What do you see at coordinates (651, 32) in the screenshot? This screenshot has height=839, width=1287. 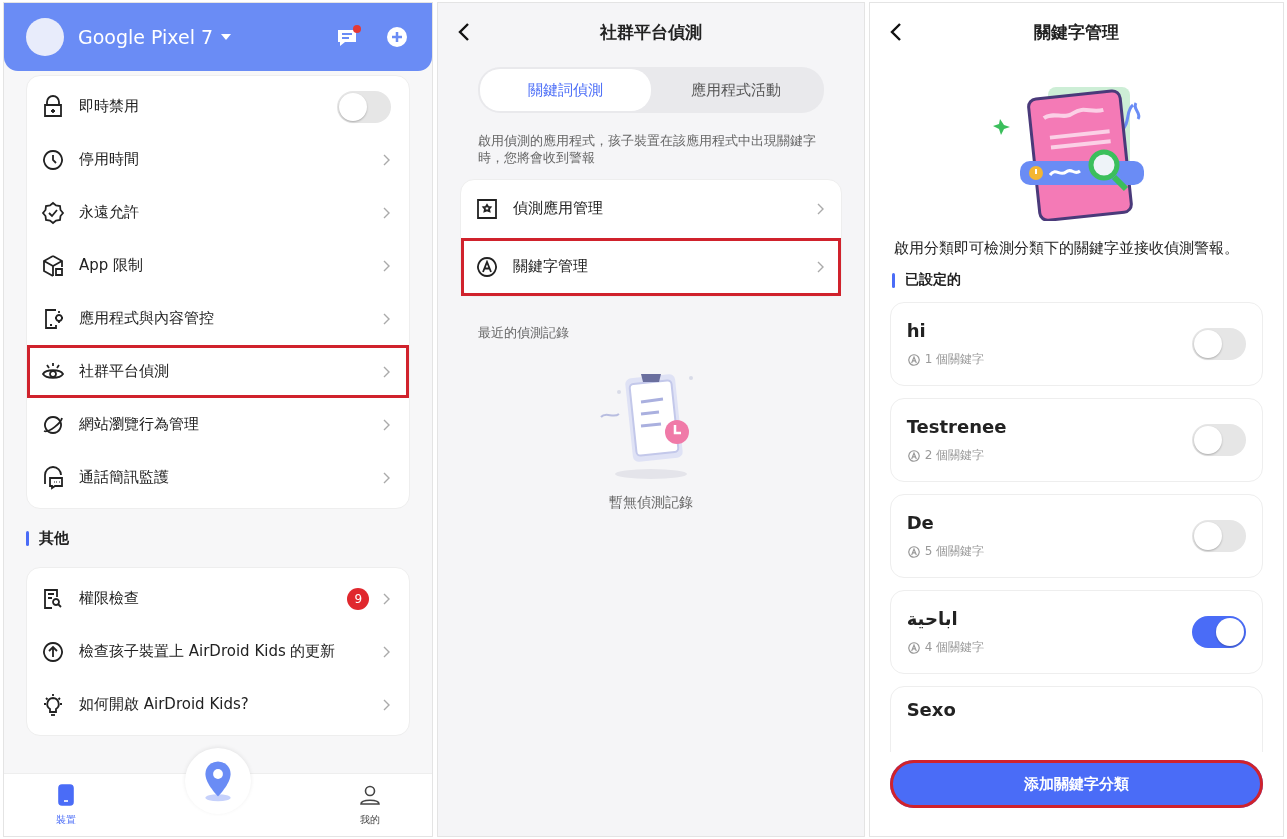 I see `screen-title: 社群平台偵測` at bounding box center [651, 32].